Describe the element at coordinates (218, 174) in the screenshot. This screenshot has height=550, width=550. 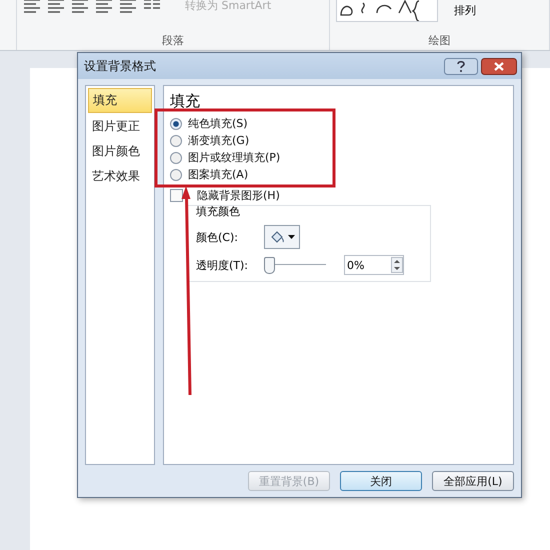
I see `radio-label: 图案填充(A)` at that location.